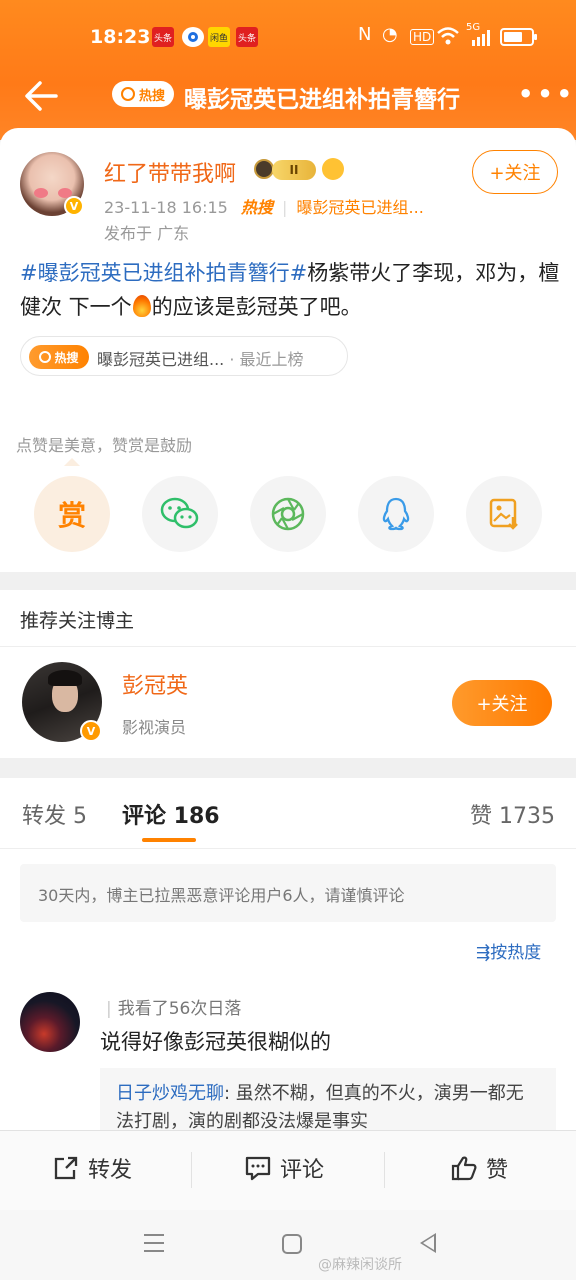 This screenshot has height=1280, width=576. What do you see at coordinates (154, 727) in the screenshot?
I see `recommend-desc: 影视演员` at bounding box center [154, 727].